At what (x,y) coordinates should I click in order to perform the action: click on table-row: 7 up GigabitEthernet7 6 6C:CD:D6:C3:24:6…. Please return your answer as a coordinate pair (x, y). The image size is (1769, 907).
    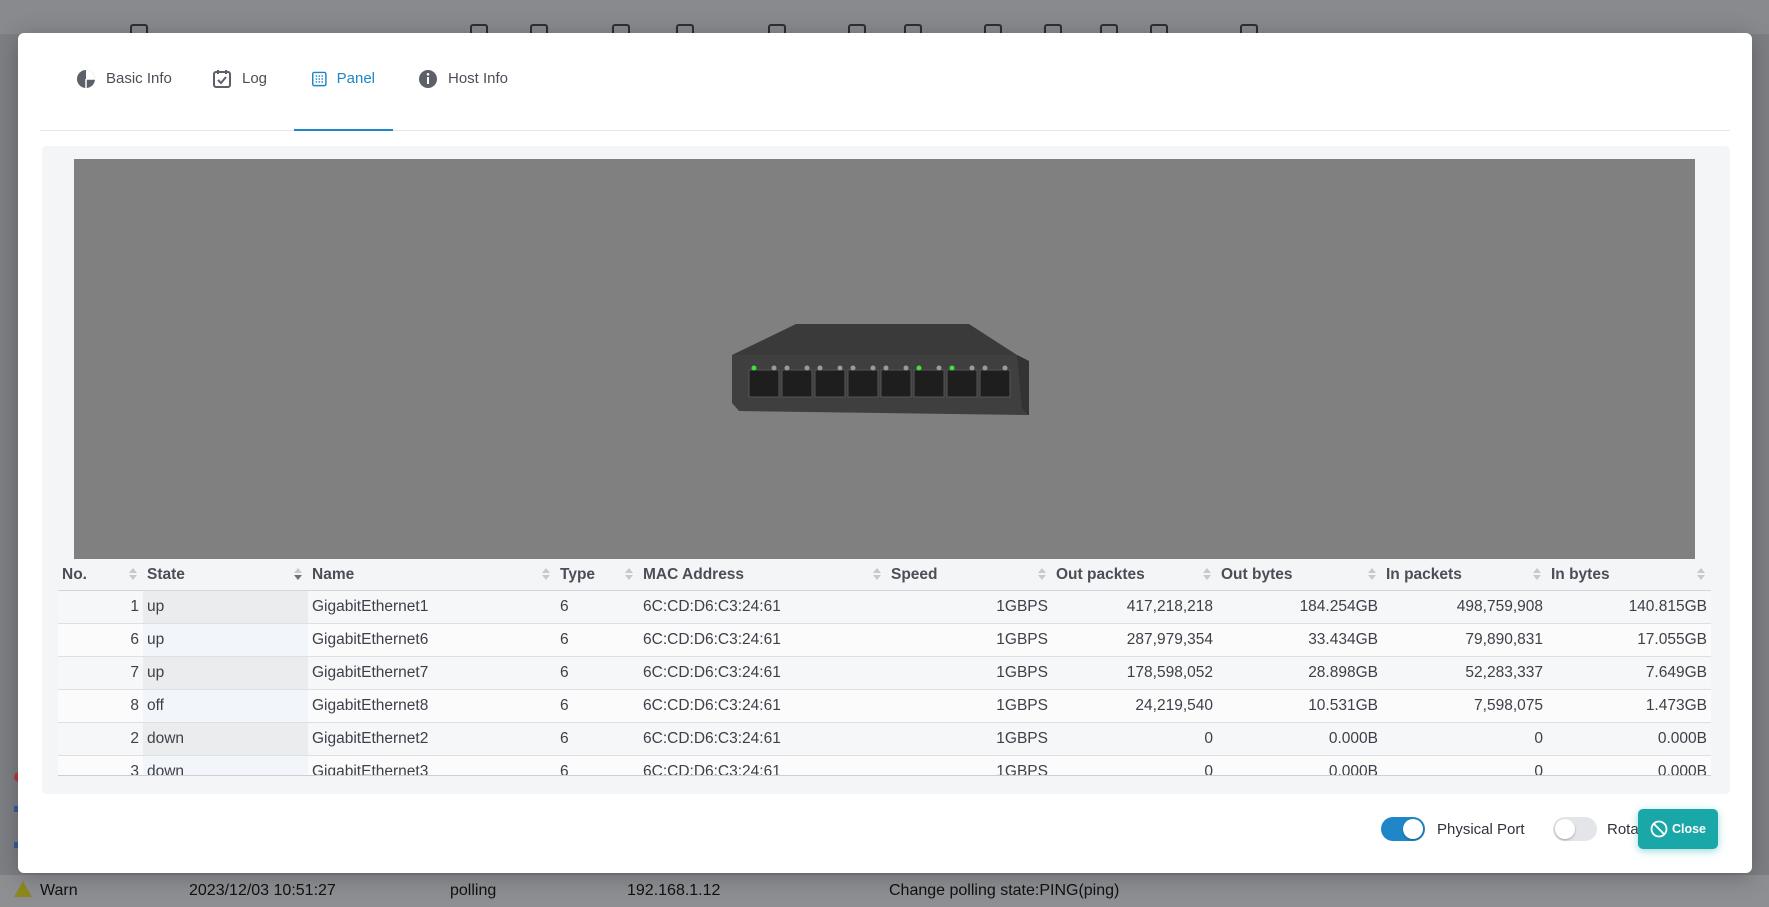
    Looking at the image, I should click on (884, 673).